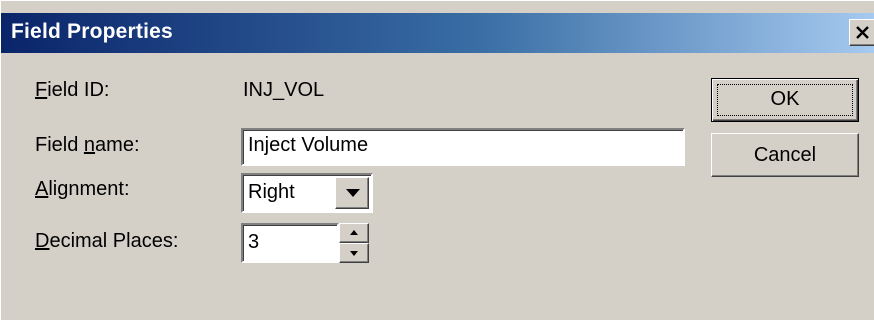 Image resolution: width=874 pixels, height=320 pixels. What do you see at coordinates (284, 90) in the screenshot?
I see `field-id-value: INJ_VOL` at bounding box center [284, 90].